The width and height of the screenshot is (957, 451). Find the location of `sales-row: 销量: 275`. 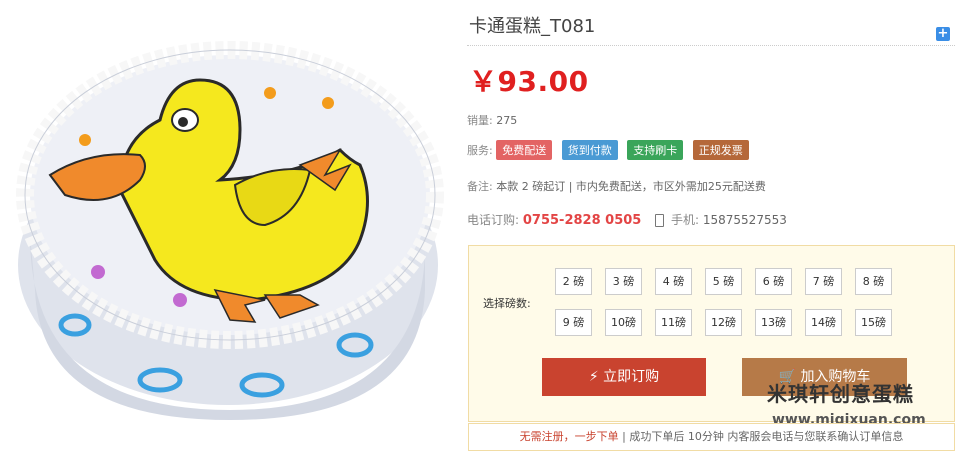

sales-row: 销量: 275 is located at coordinates (492, 120).